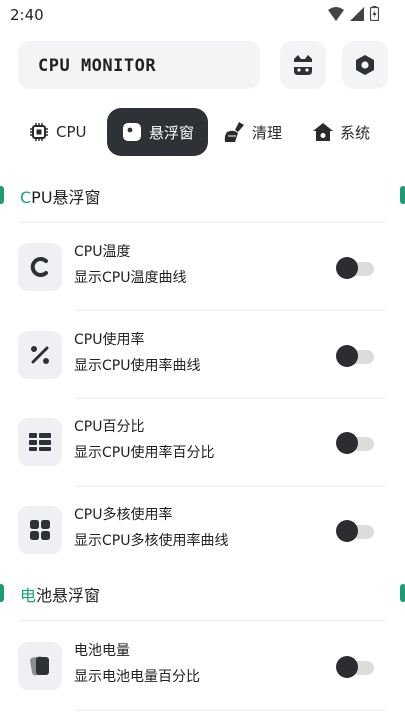 This screenshot has width=405, height=720. I want to click on four-squares-icon, so click(40, 530).